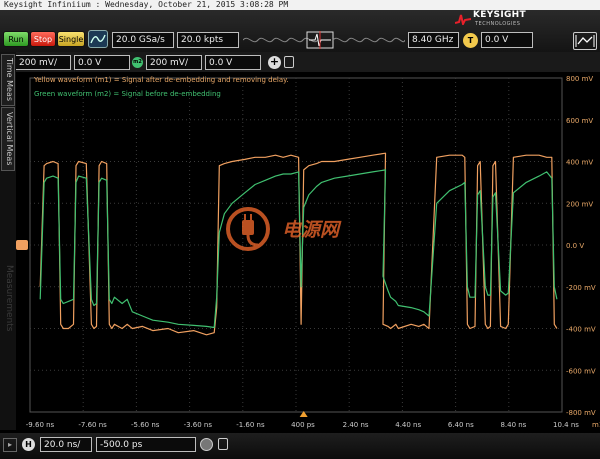 Image resolution: width=600 pixels, height=459 pixels. I want to click on brand-logo: KEYSIGHT TECHNOLOGIES, so click(490, 19).